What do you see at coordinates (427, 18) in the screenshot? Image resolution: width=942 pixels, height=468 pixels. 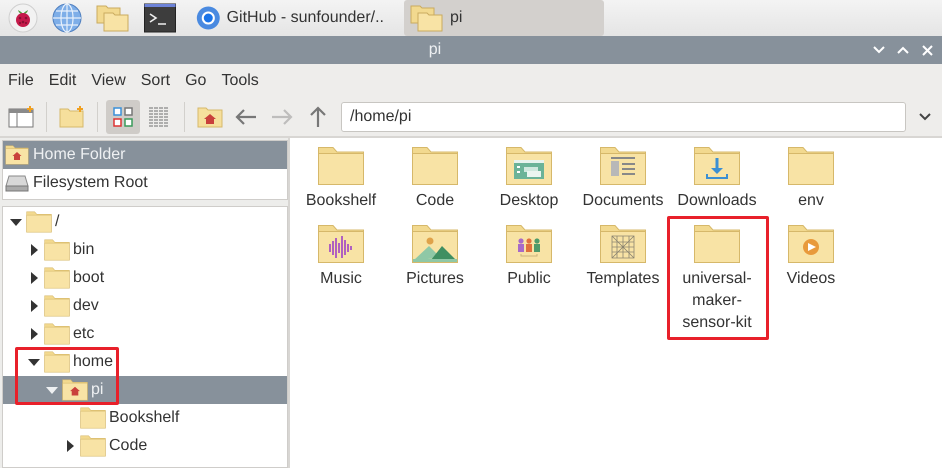 I see `folders-icon` at bounding box center [427, 18].